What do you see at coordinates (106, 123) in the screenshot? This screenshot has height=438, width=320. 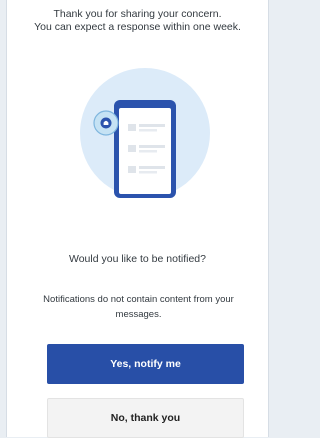 I see `notification-bubble-icon` at bounding box center [106, 123].